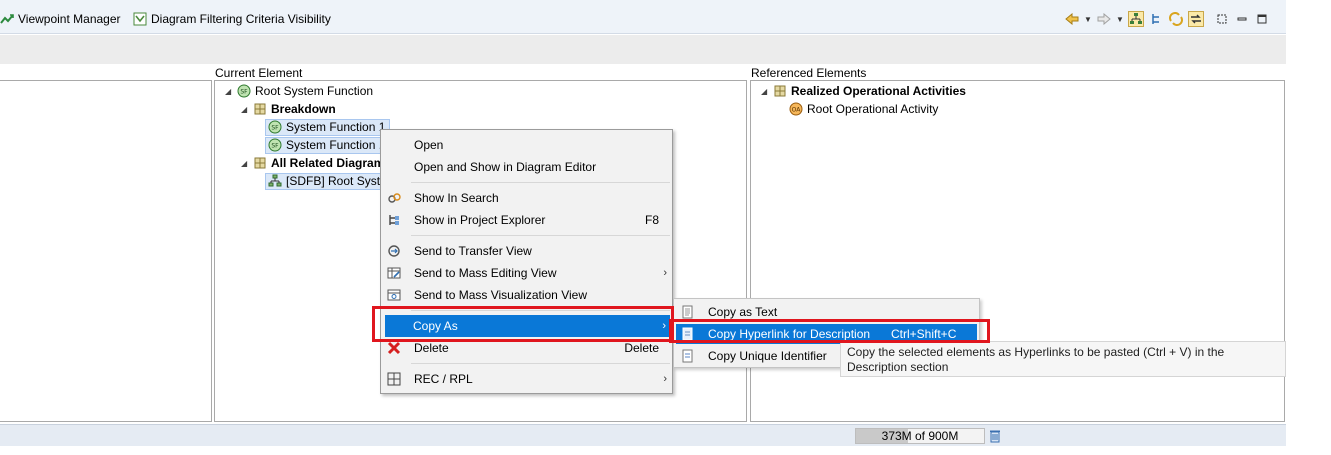  Describe the element at coordinates (527, 326) in the screenshot. I see `menu-item-copy-as: Copy As ›` at that location.